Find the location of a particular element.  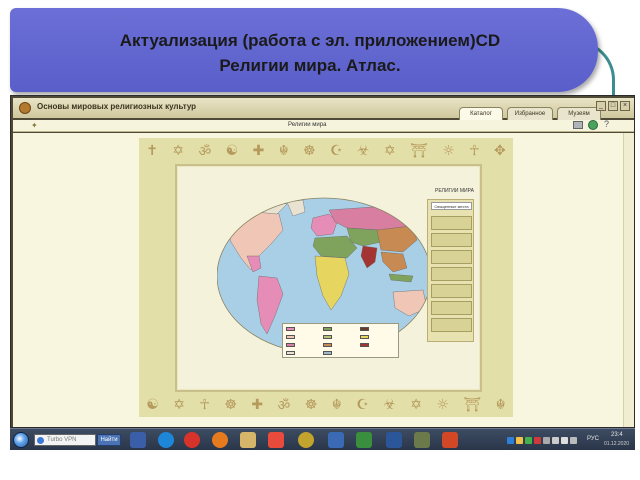

search-text: Turbo VPN is located at coordinates (62, 440).